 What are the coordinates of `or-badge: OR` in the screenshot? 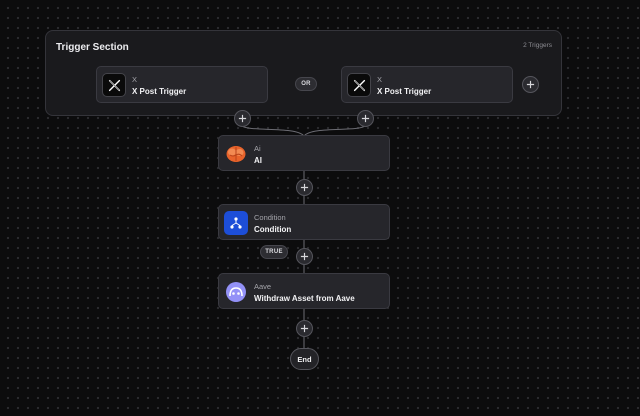 It's located at (306, 84).